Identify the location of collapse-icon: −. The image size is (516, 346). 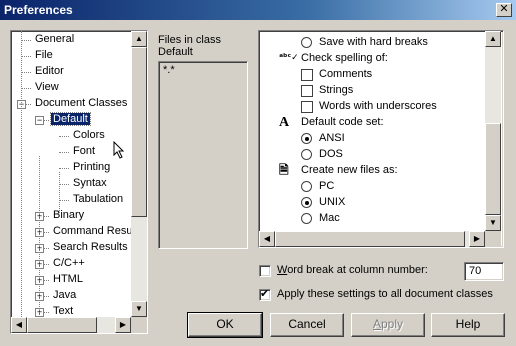
(39, 120).